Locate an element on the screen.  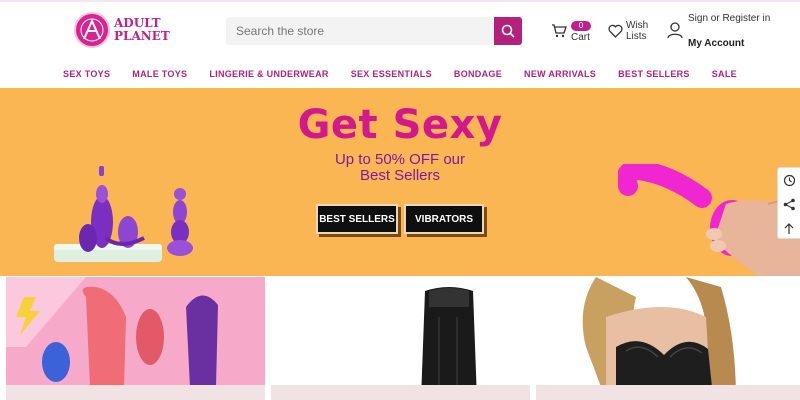
nav-item-bondage: BONDAGE is located at coordinates (478, 74).